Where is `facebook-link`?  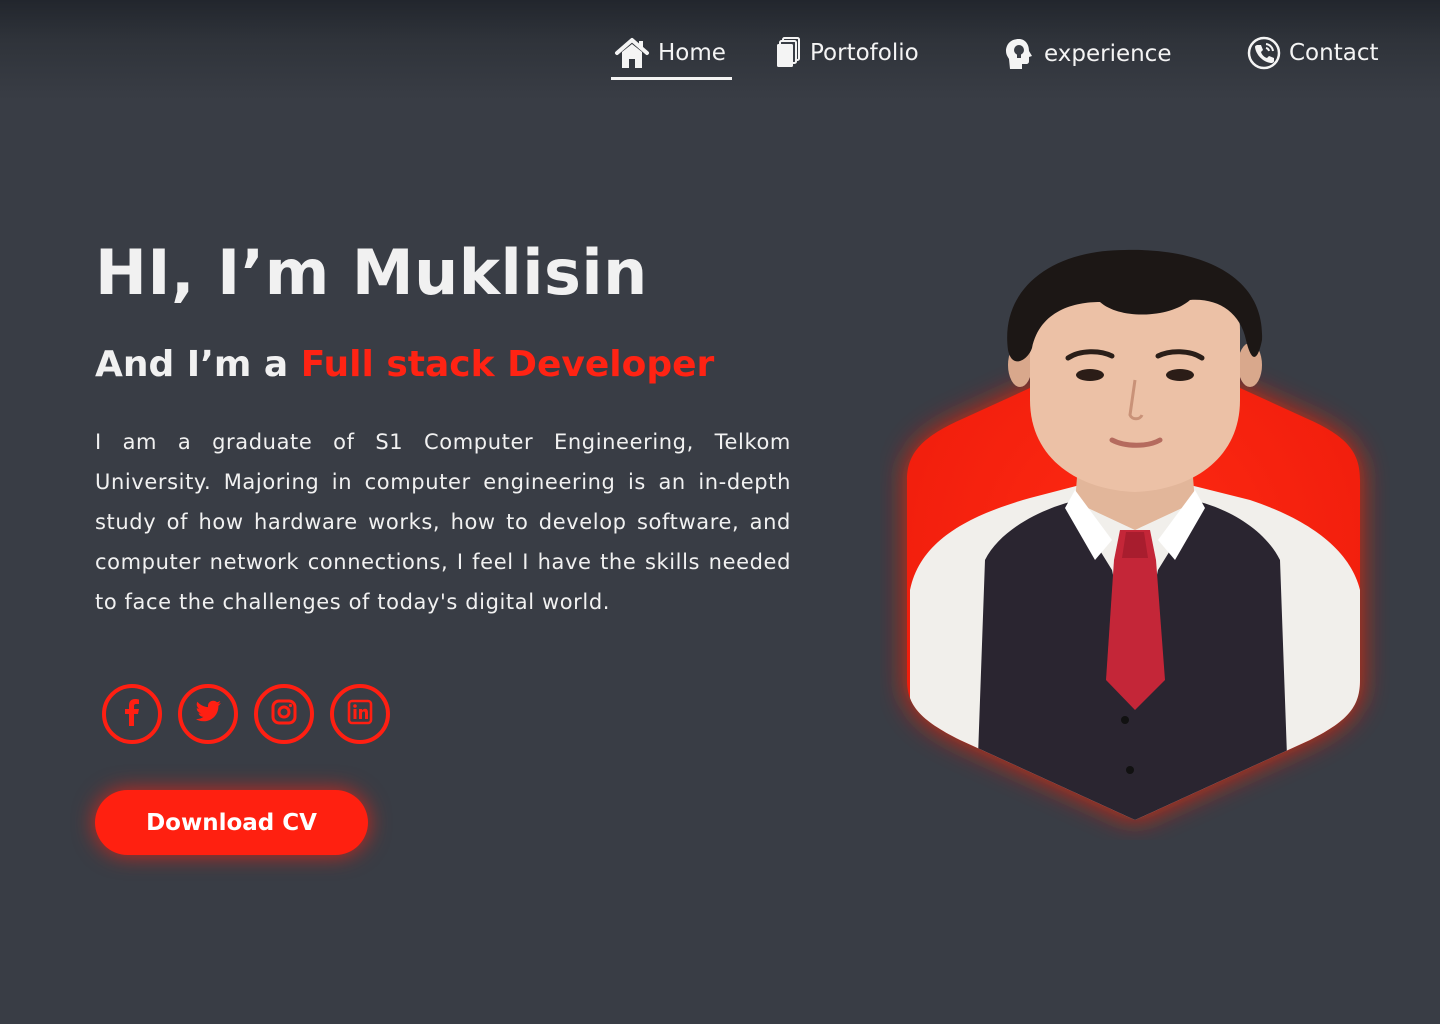
facebook-link is located at coordinates (132, 714).